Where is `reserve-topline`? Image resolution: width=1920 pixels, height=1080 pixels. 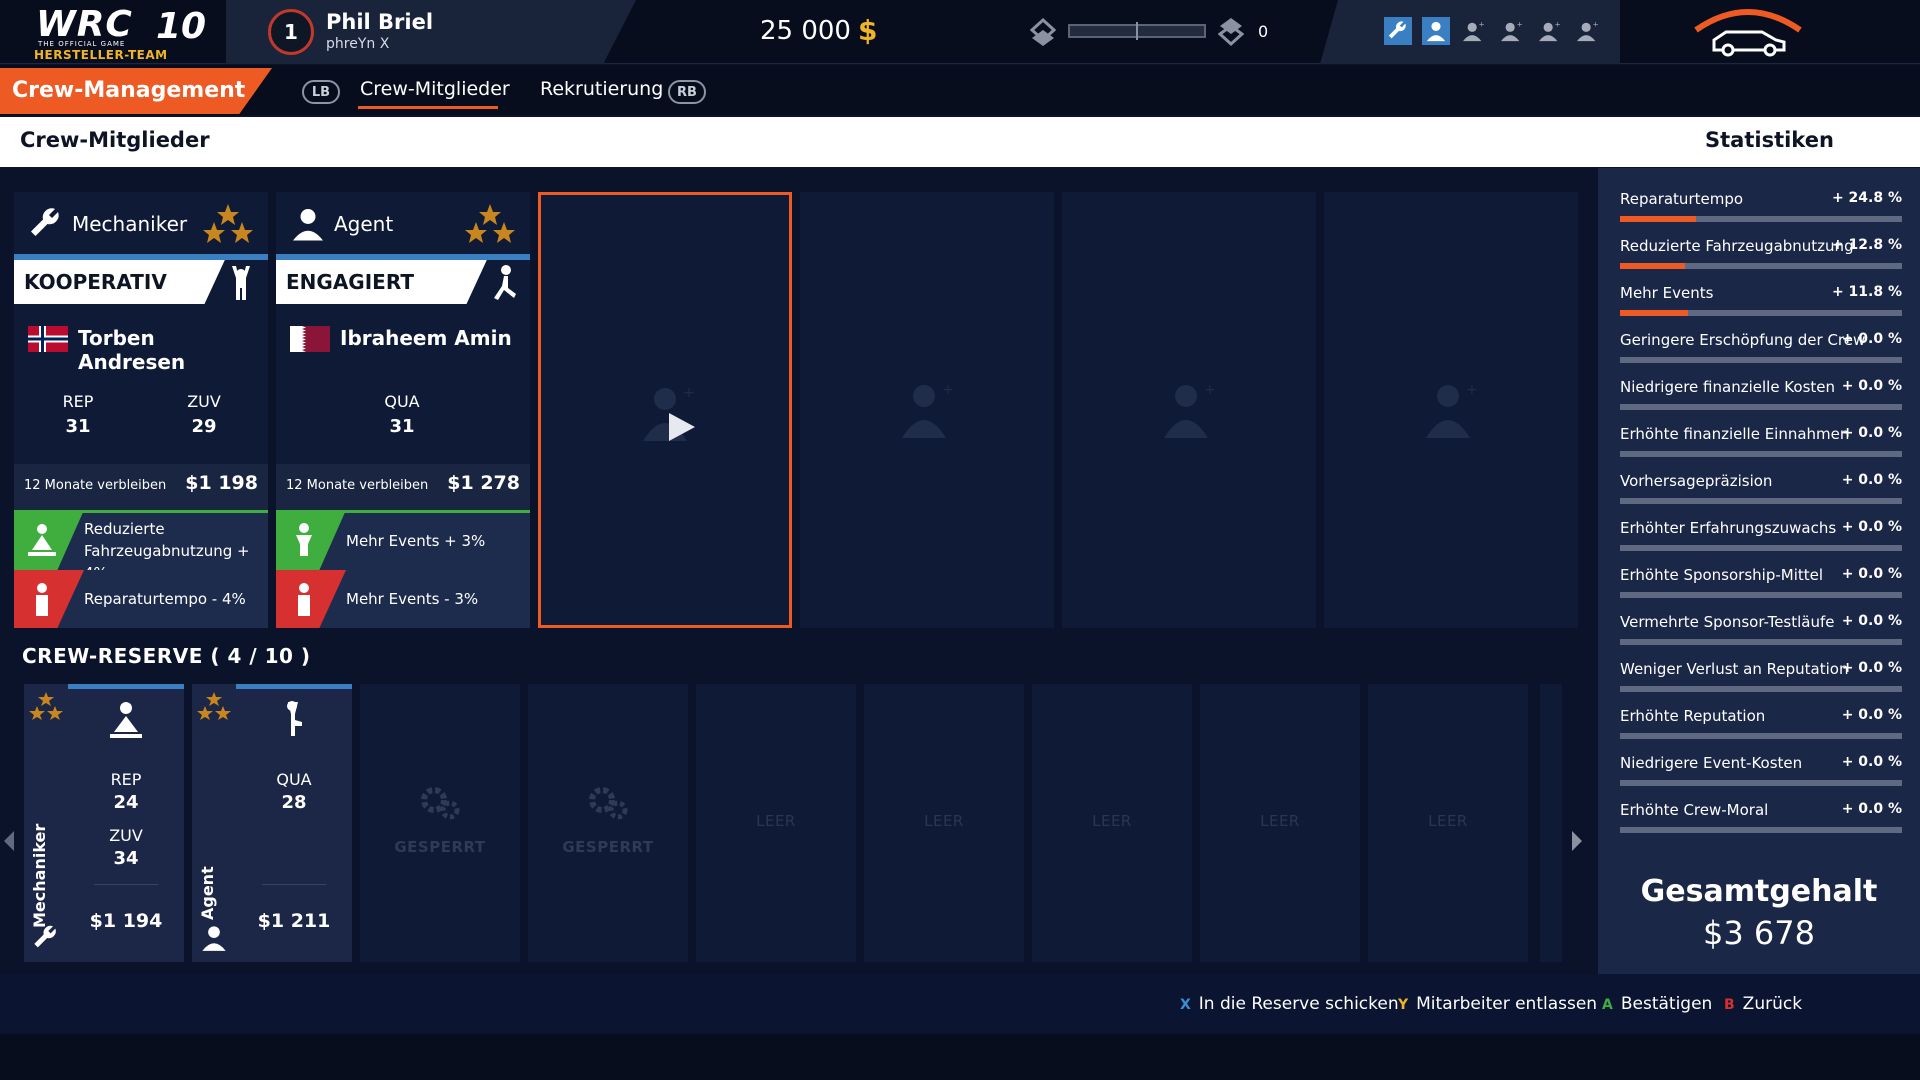
reserve-topline is located at coordinates (126, 686).